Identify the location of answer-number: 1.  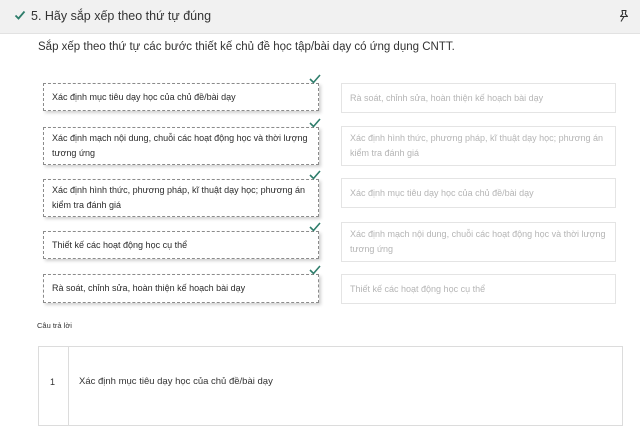
(53, 382).